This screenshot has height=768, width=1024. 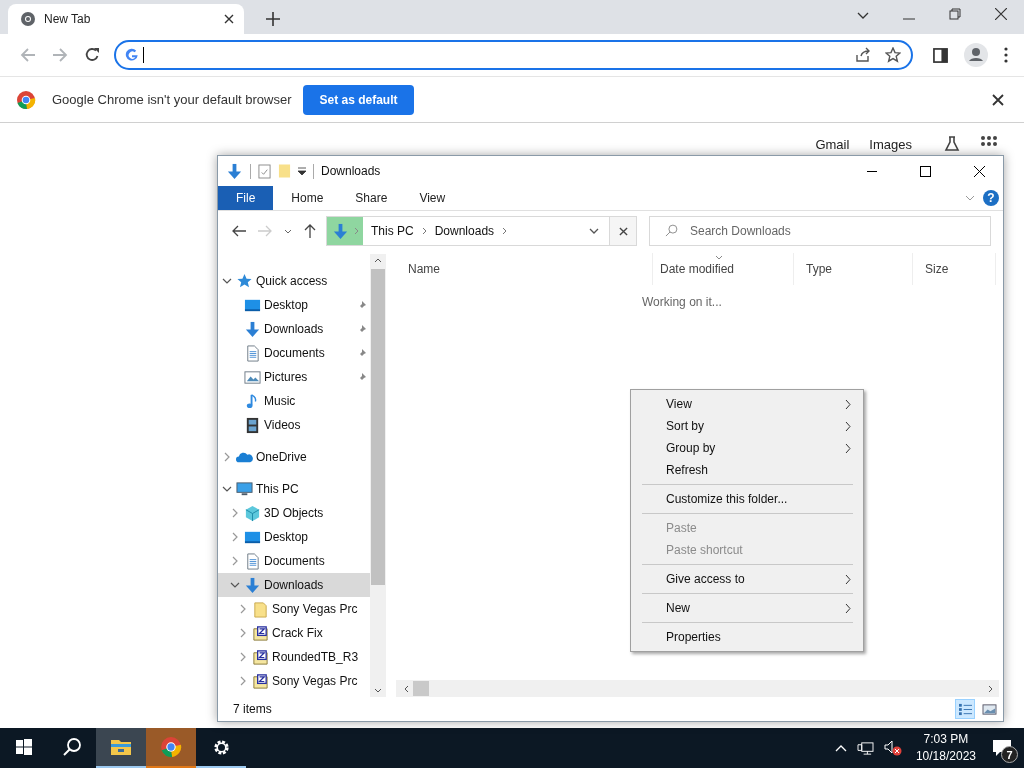 I want to click on menu-item: Properties, so click(x=747, y=637).